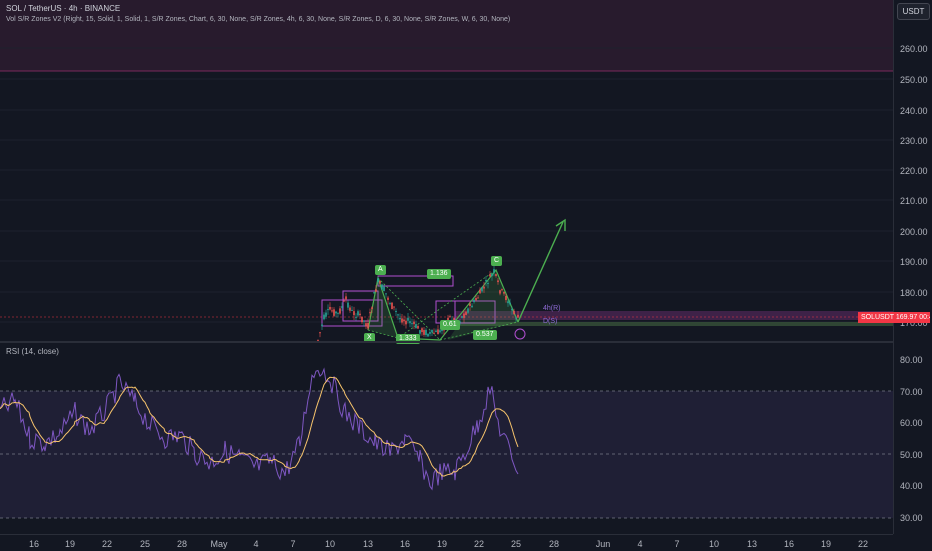  I want to click on ratio-bc-label: 0.537, so click(485, 335).